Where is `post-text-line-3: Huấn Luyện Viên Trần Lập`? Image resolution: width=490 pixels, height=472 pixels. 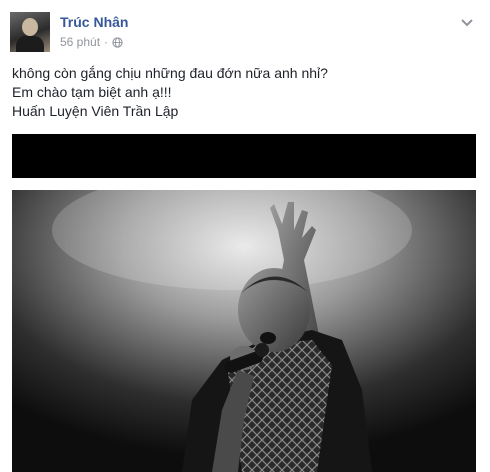
post-text-line-3: Huấn Luyện Viên Trần Lập is located at coordinates (95, 111).